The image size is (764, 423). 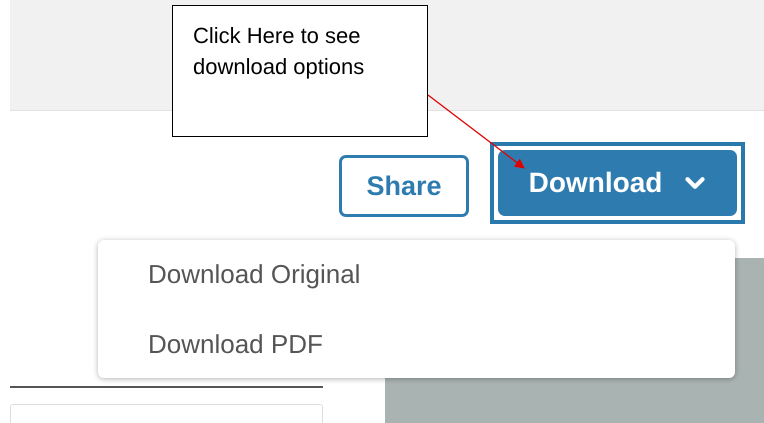 What do you see at coordinates (404, 186) in the screenshot?
I see `share-button: Share` at bounding box center [404, 186].